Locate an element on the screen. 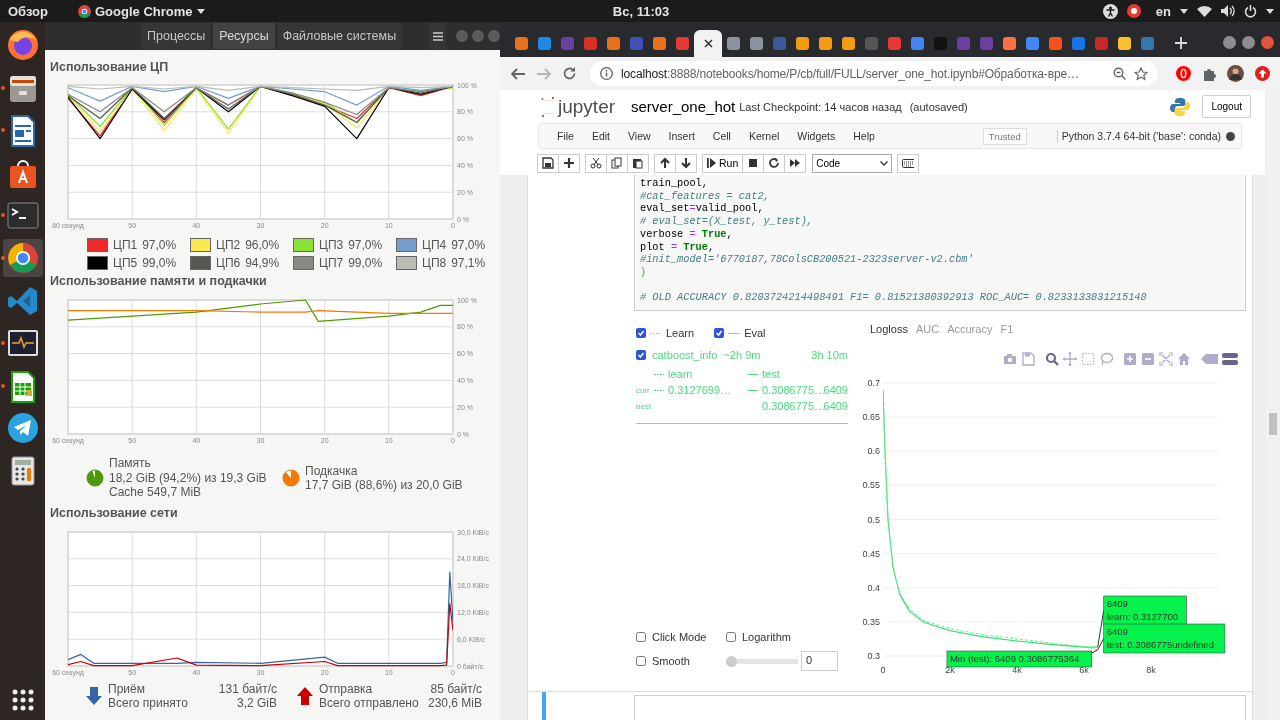  menu-item: Edit is located at coordinates (600, 136).